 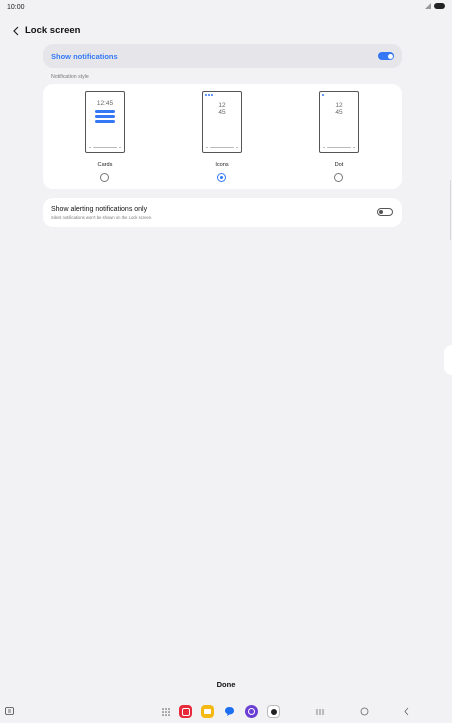 I want to click on style-option-dot: 12 45 Dot, so click(x=339, y=136).